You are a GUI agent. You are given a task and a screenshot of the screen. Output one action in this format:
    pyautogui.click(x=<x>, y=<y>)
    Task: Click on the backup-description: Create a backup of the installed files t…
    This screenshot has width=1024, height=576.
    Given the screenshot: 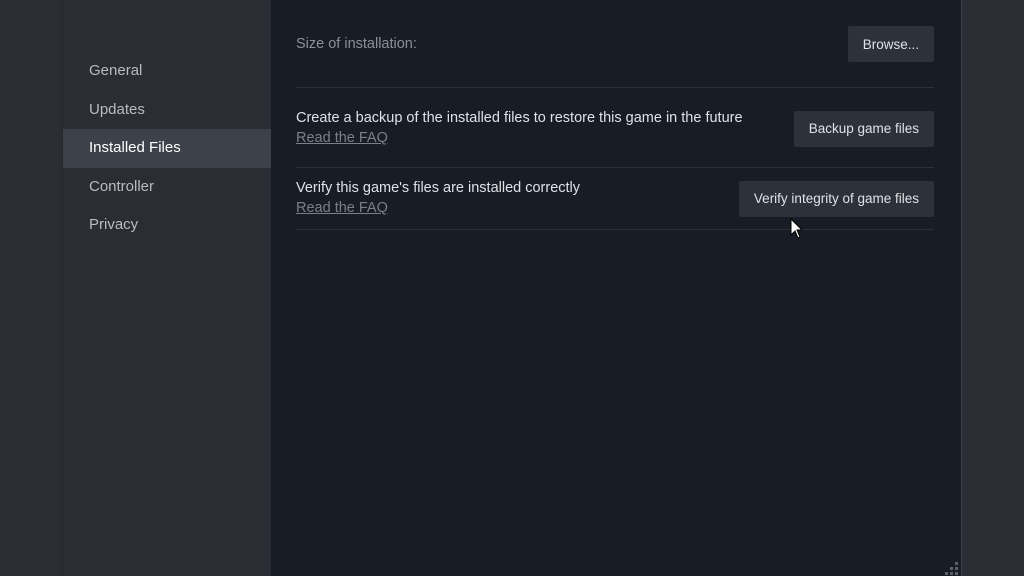 What is the action you would take?
    pyautogui.click(x=519, y=118)
    